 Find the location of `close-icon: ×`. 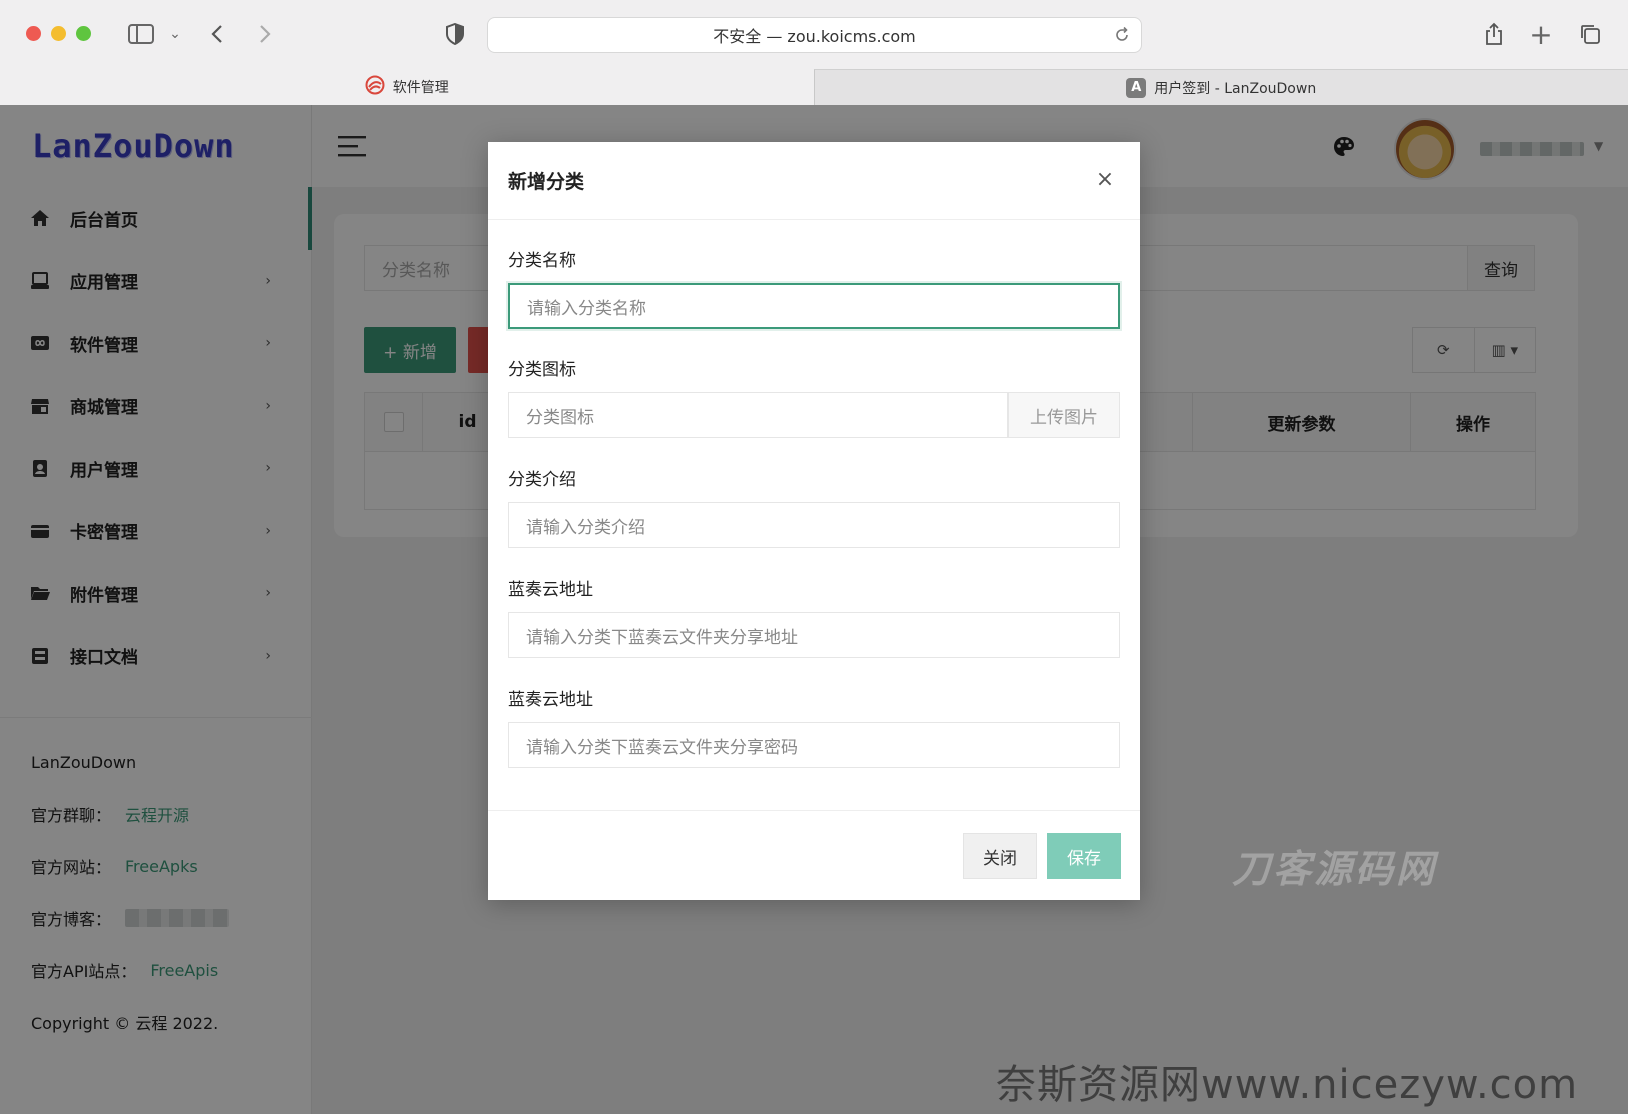

close-icon: × is located at coordinates (1105, 179).